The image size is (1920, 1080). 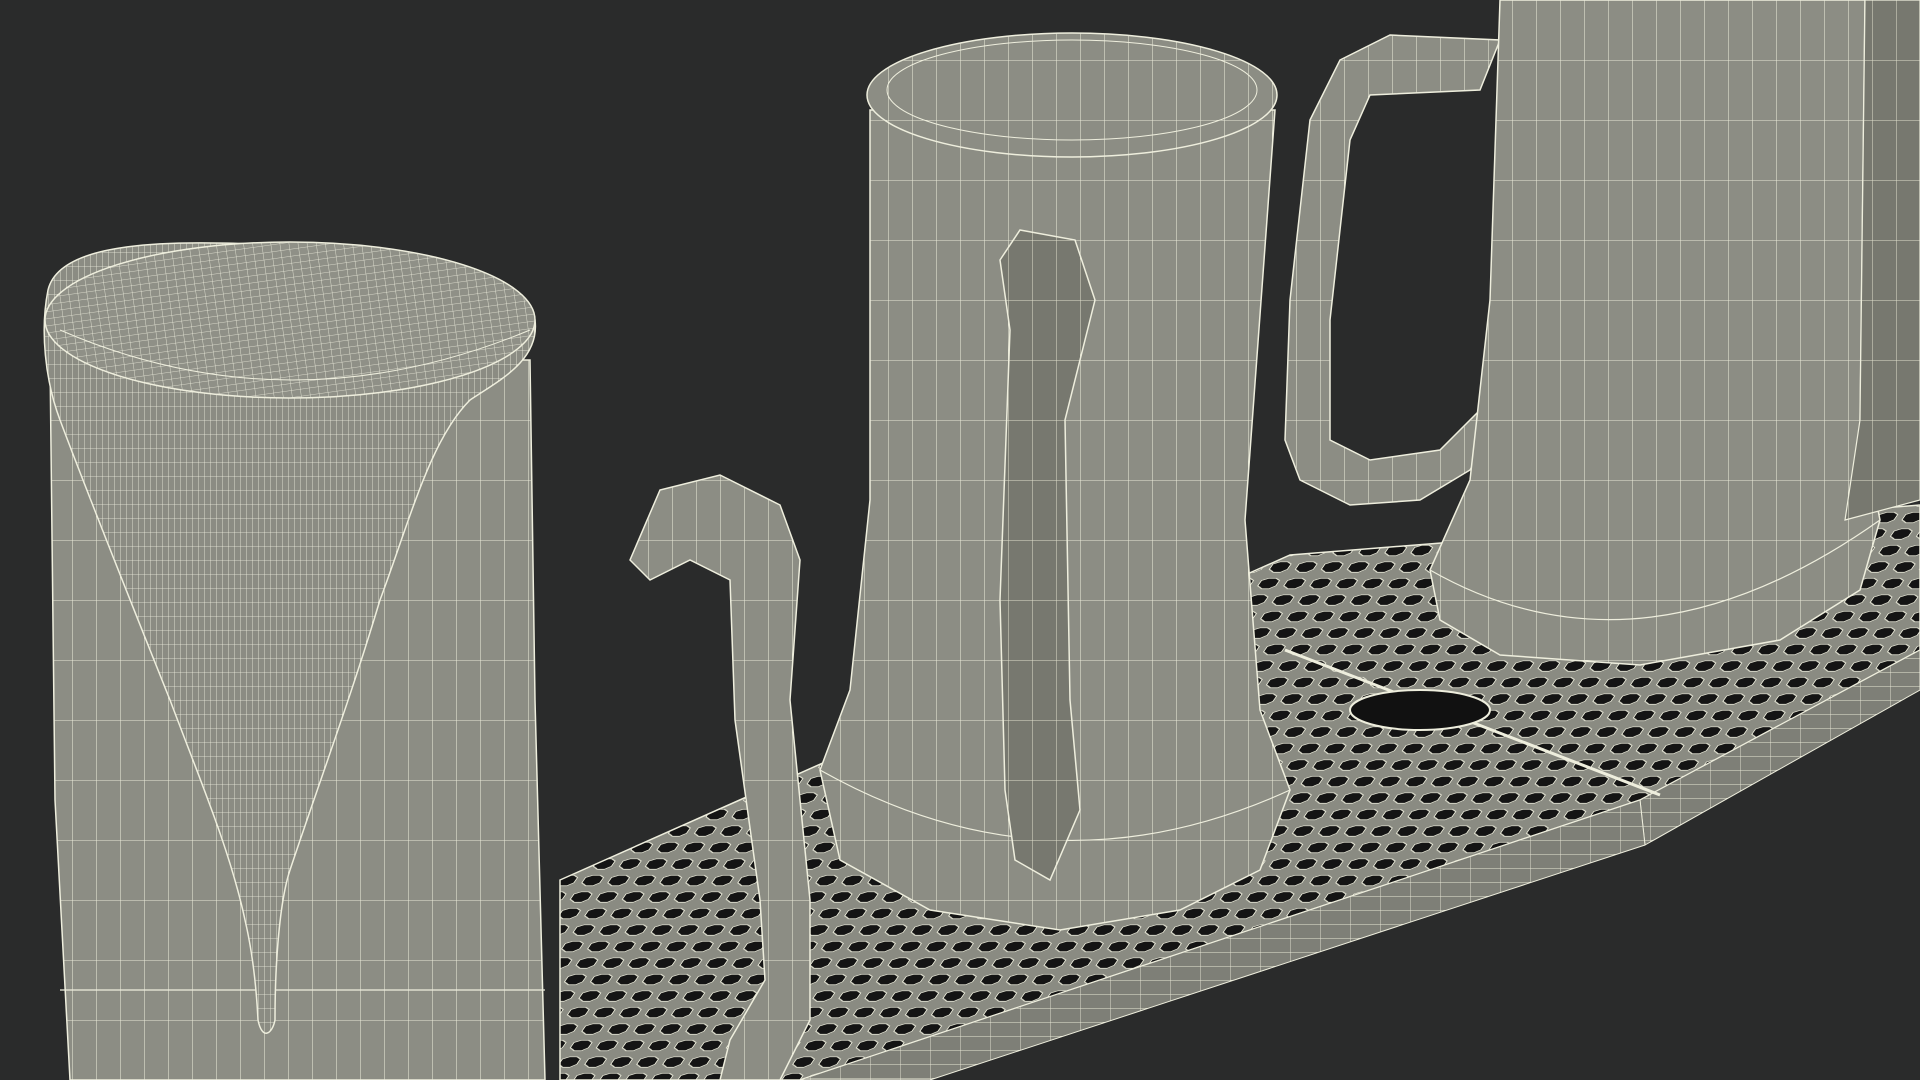 What do you see at coordinates (1655, 333) in the screenshot?
I see `mug-body` at bounding box center [1655, 333].